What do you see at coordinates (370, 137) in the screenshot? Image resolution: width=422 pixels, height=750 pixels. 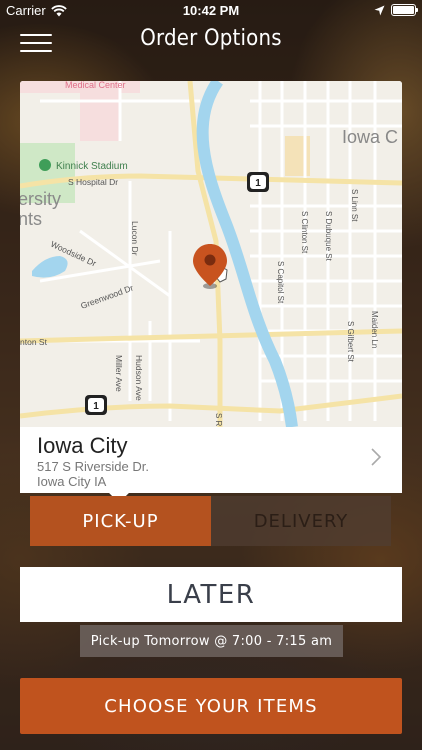 I see `map-label-iowa-city: Iowa C` at bounding box center [370, 137].